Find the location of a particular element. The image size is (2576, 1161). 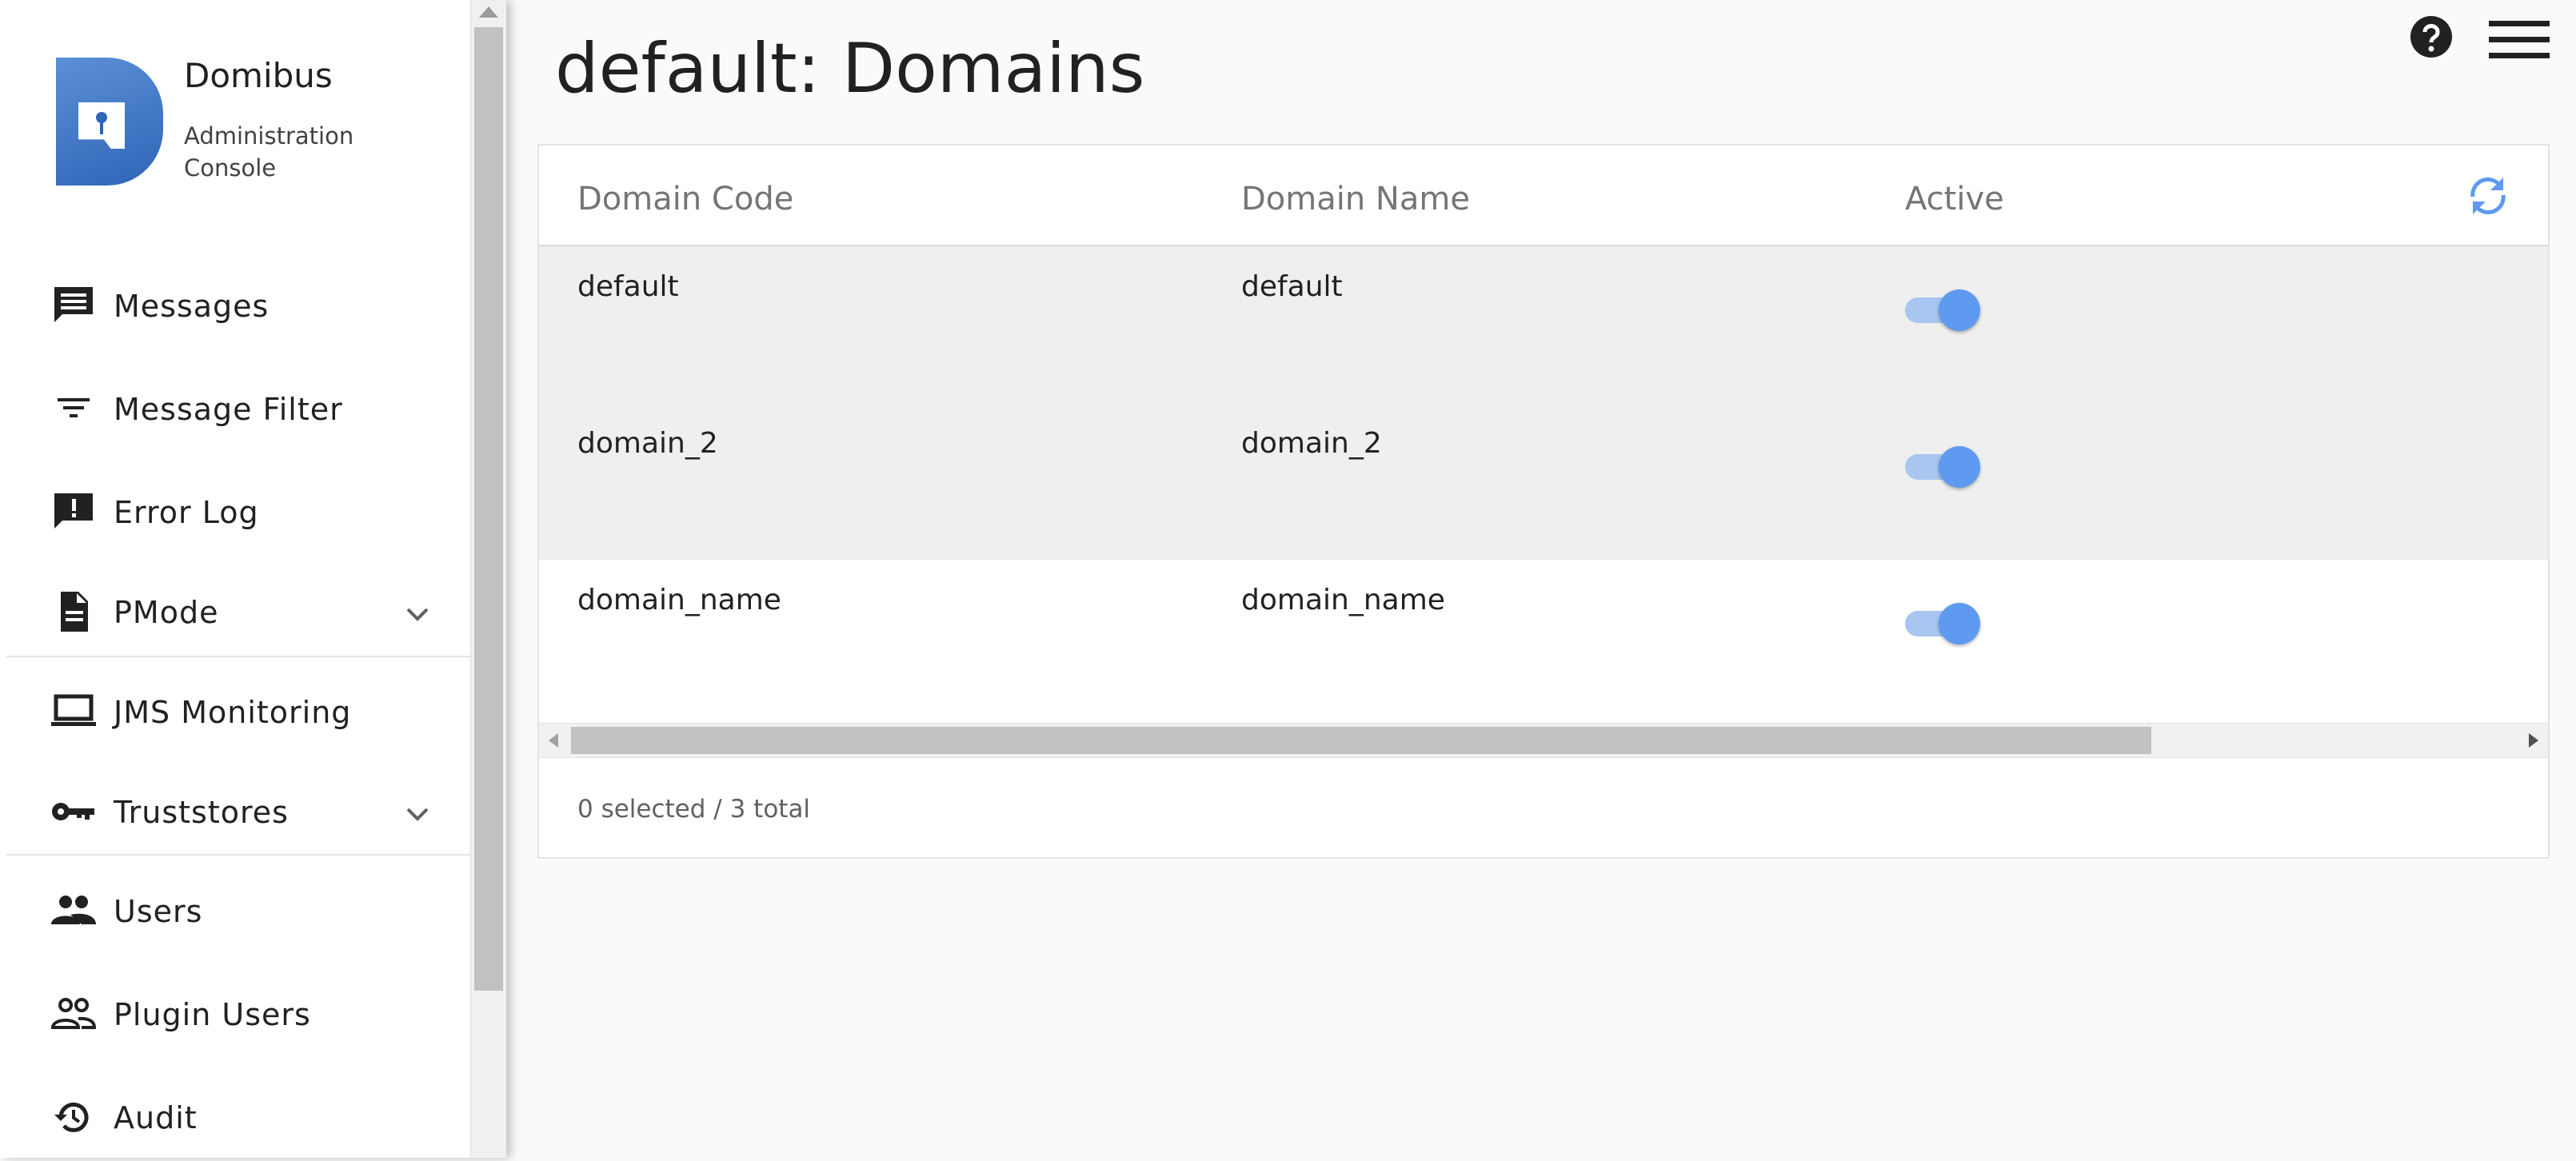

logo-keyhole-icon is located at coordinates (102, 123).